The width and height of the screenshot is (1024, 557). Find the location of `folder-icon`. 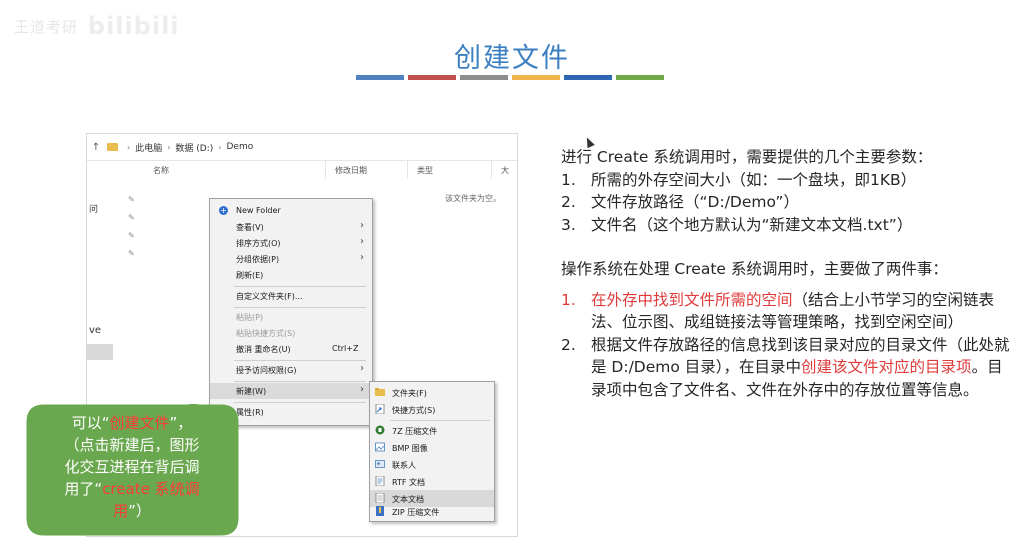

folder-icon is located at coordinates (380, 392).